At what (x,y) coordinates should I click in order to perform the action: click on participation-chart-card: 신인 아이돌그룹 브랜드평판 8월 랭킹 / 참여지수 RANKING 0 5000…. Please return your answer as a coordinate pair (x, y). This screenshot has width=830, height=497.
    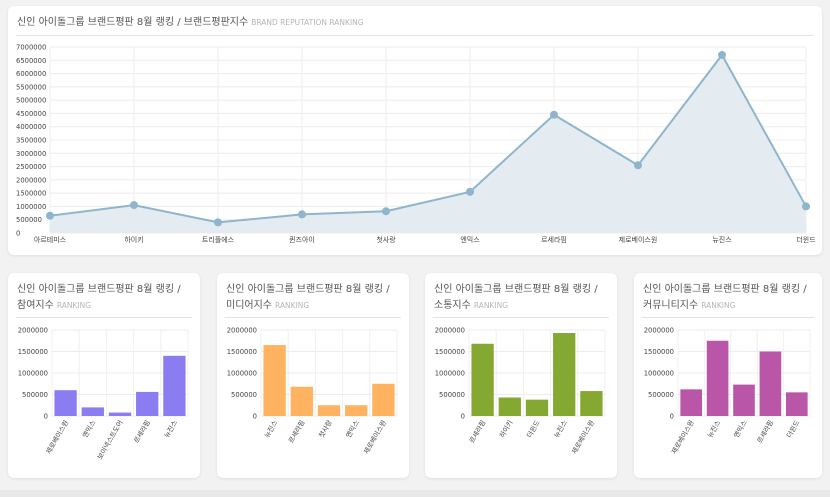
    Looking at the image, I should click on (104, 375).